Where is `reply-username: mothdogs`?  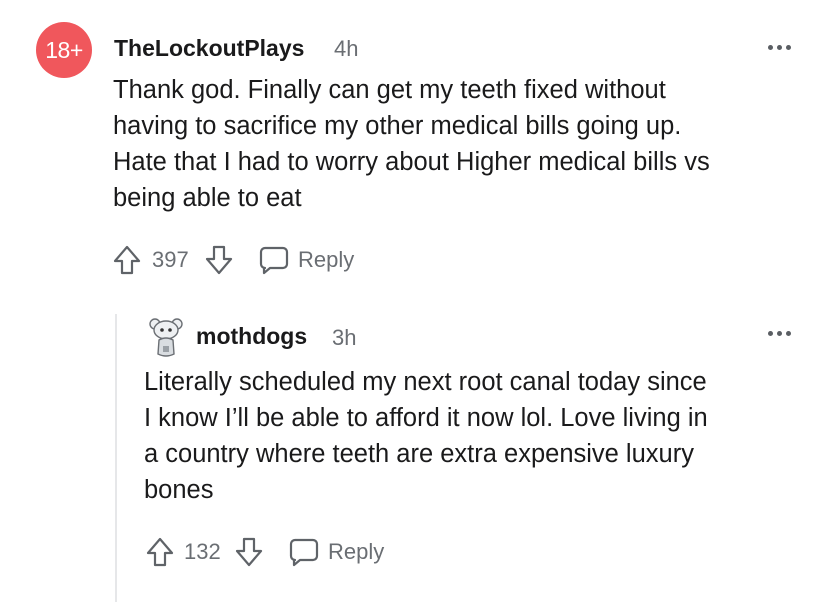 reply-username: mothdogs is located at coordinates (251, 336).